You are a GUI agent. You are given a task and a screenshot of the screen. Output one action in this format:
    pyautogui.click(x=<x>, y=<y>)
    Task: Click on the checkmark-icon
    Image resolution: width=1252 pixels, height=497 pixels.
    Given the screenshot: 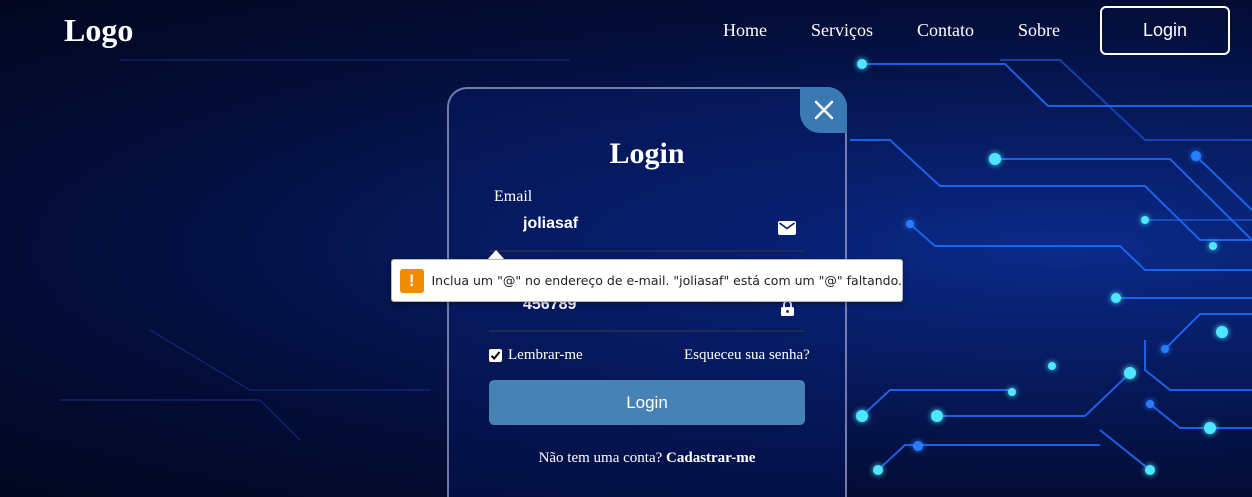 What is the action you would take?
    pyautogui.click(x=495, y=355)
    